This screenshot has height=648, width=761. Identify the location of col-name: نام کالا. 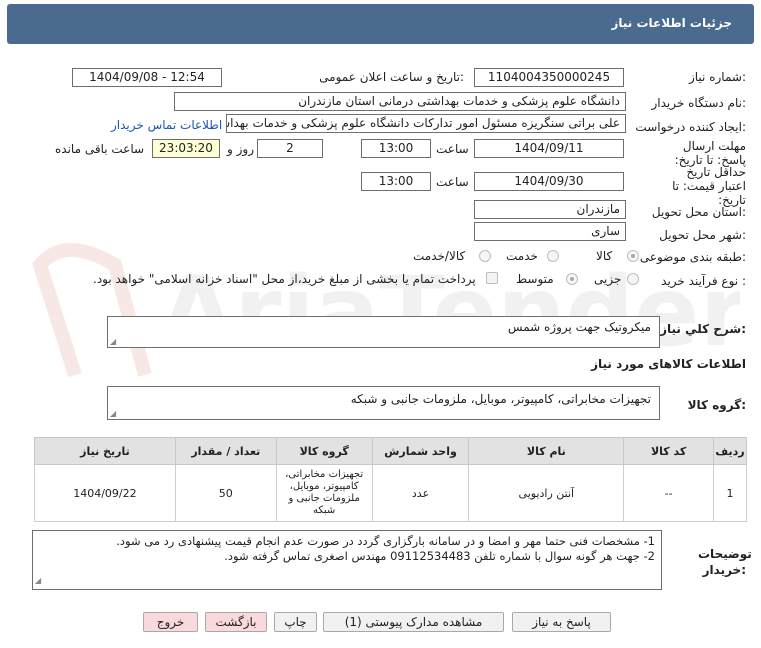
(546, 451).